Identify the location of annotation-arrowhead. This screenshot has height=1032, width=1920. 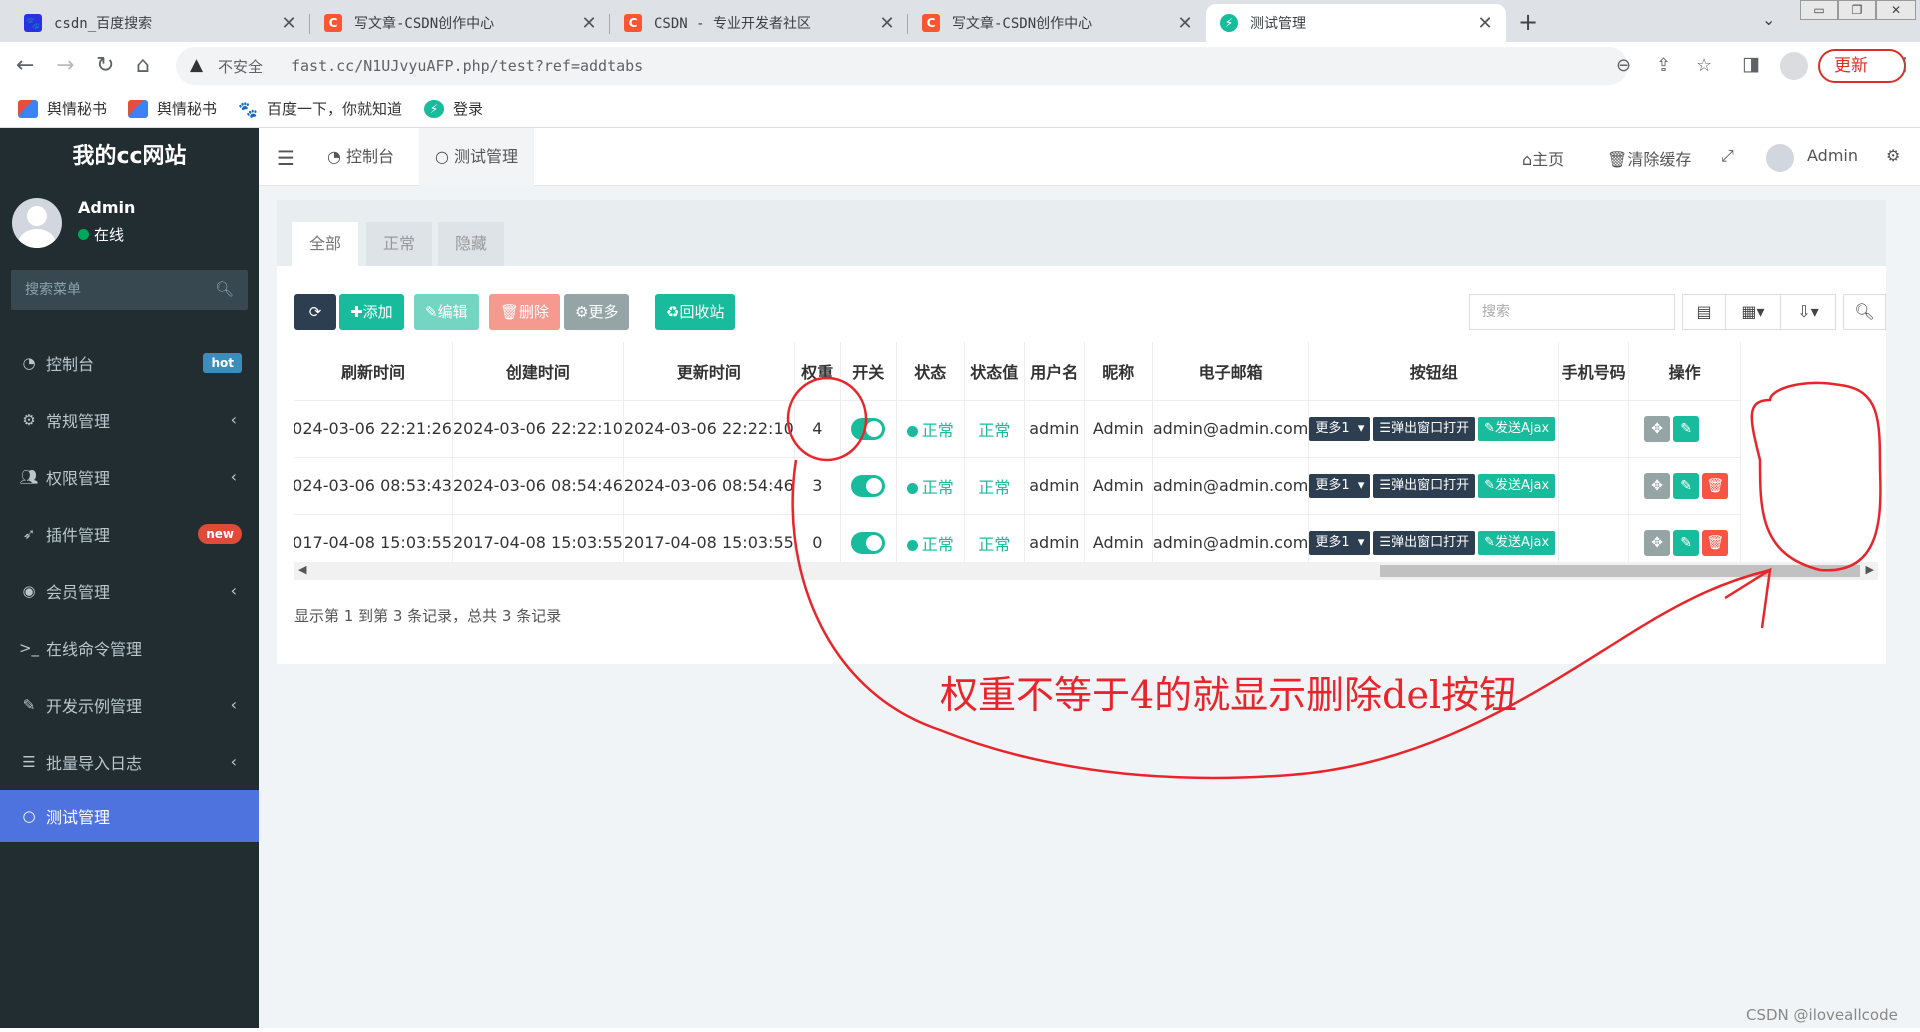
(1748, 598).